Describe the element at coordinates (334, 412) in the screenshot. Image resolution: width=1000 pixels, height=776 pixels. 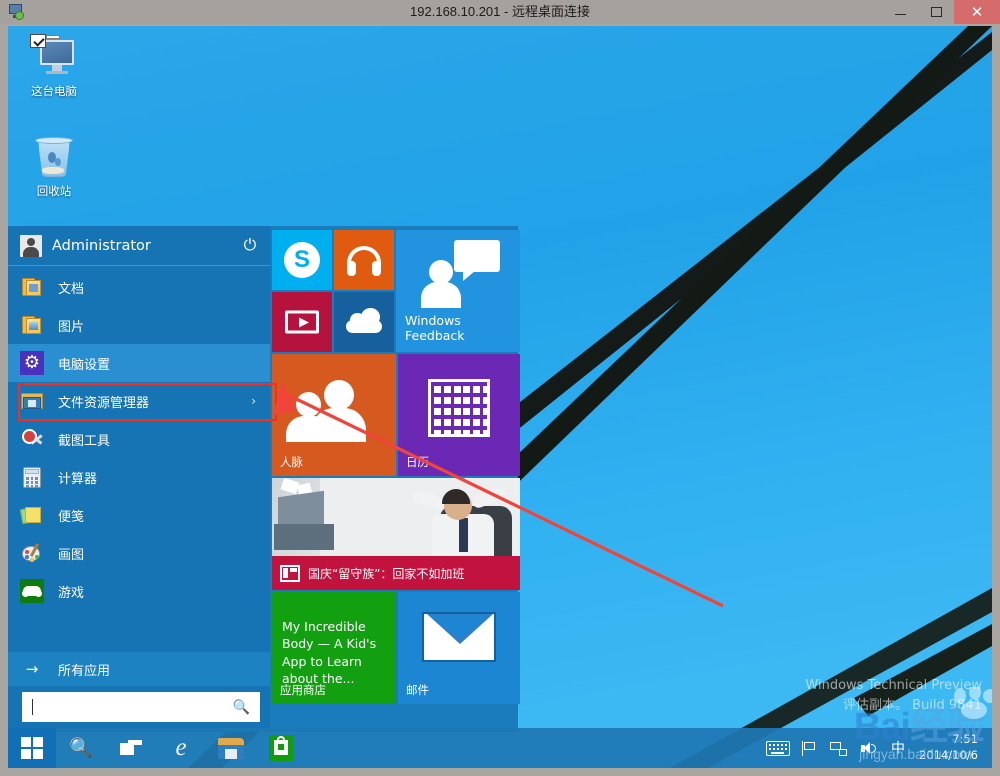
I see `people-icon` at that location.